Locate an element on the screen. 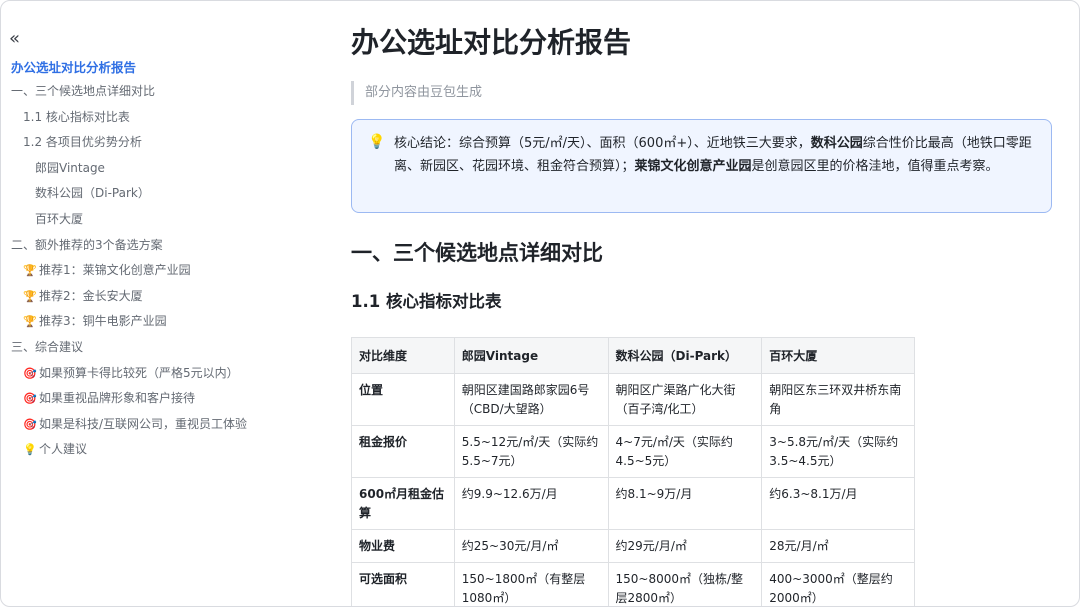 The width and height of the screenshot is (1080, 607). table-cell: 28元/月/㎡ is located at coordinates (838, 546).